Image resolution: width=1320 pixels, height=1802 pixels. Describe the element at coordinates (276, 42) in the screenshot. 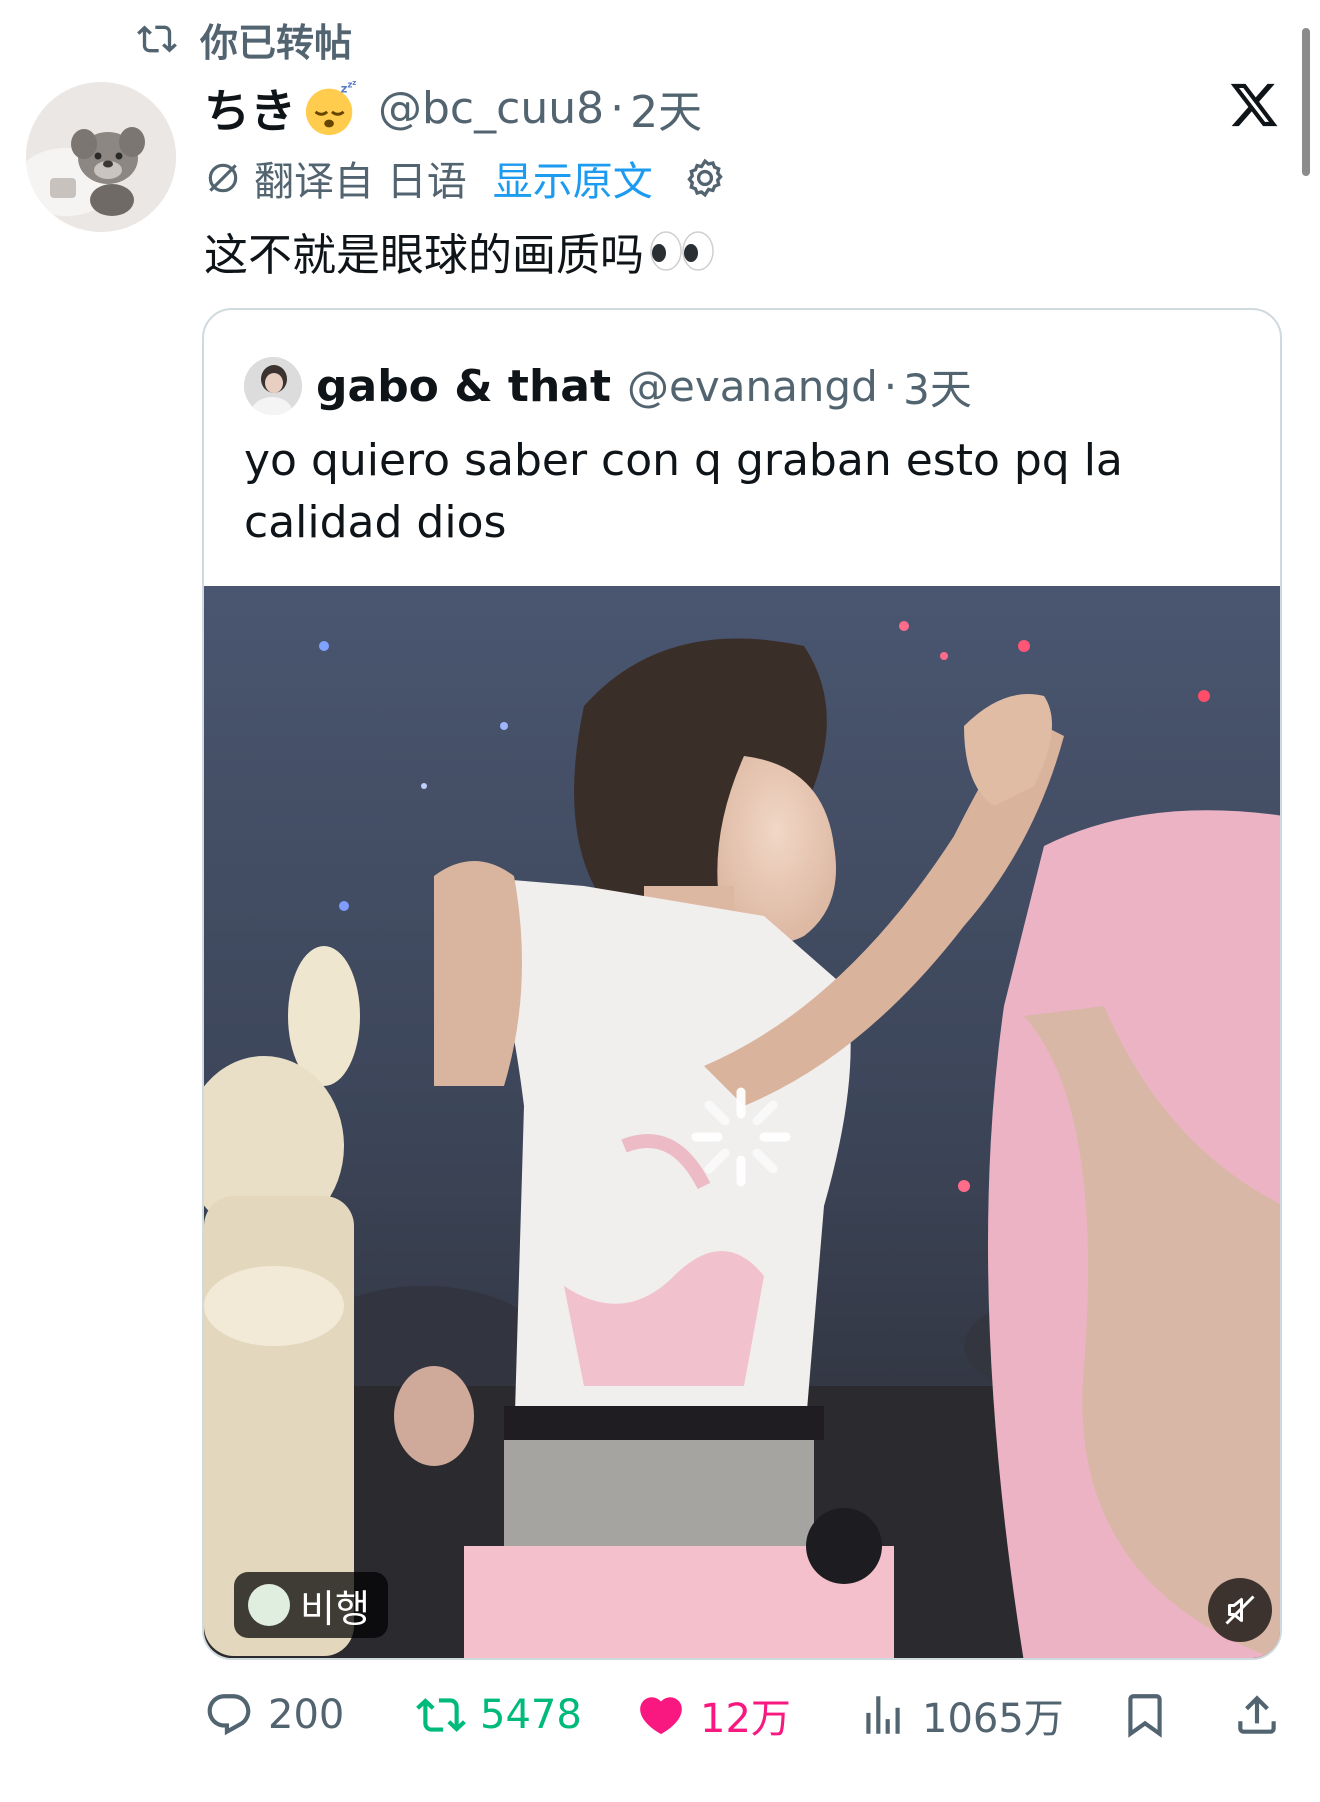

I see `repost-banner-text: 你已转帖` at that location.